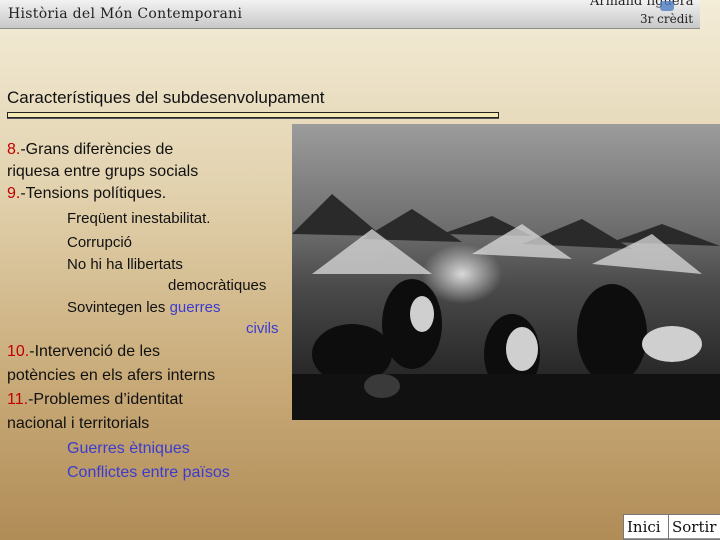 The width and height of the screenshot is (720, 540). Describe the element at coordinates (648, 527) in the screenshot. I see `home-button: Inici` at that location.